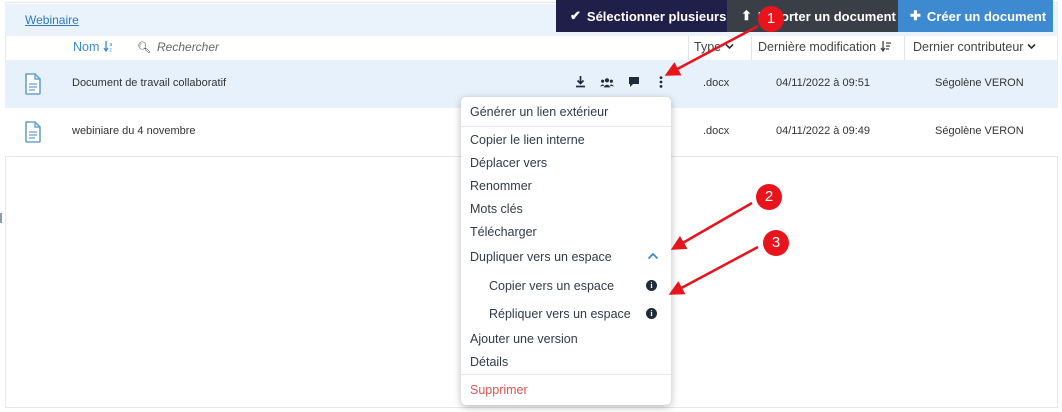 Image resolution: width=1062 pixels, height=412 pixels. I want to click on menu-item-download: Télécharger, so click(503, 232).